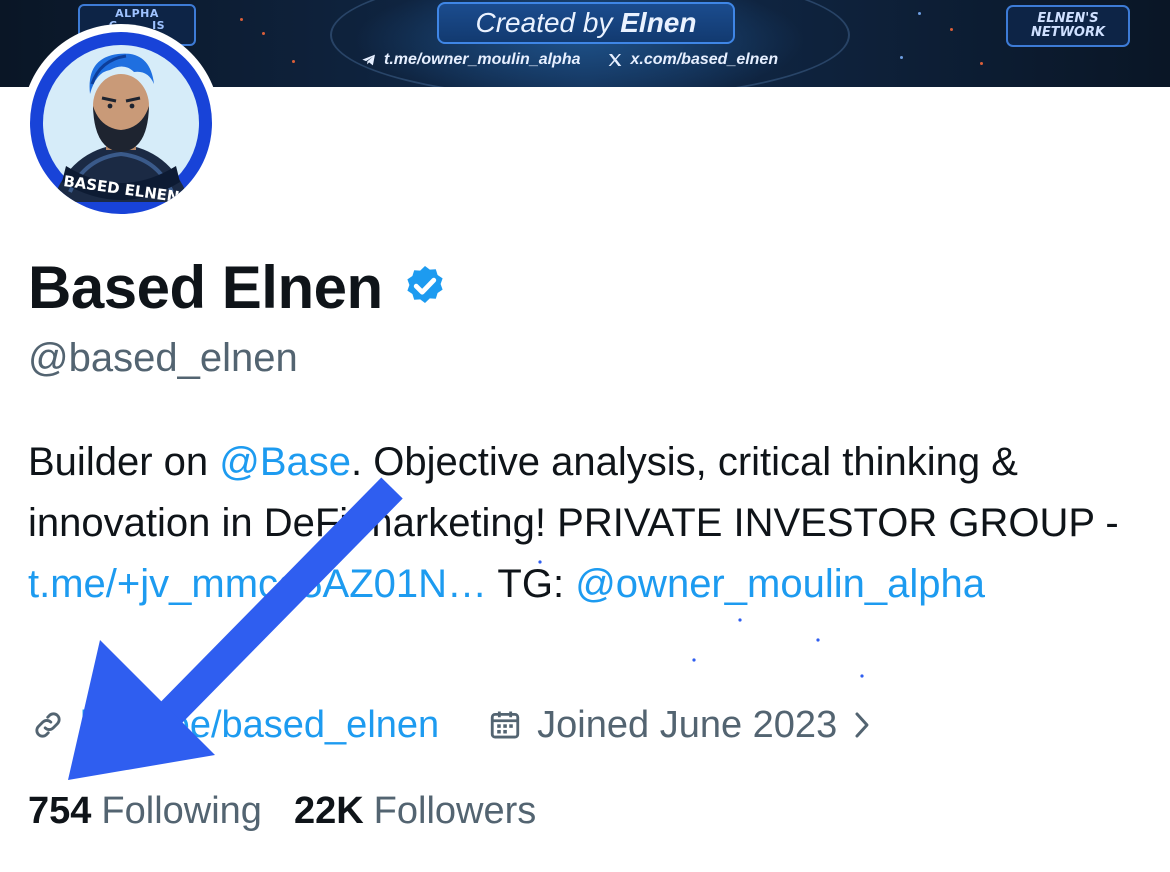 The height and width of the screenshot is (872, 1170). What do you see at coordinates (181, 810) in the screenshot?
I see `following-label: Following` at bounding box center [181, 810].